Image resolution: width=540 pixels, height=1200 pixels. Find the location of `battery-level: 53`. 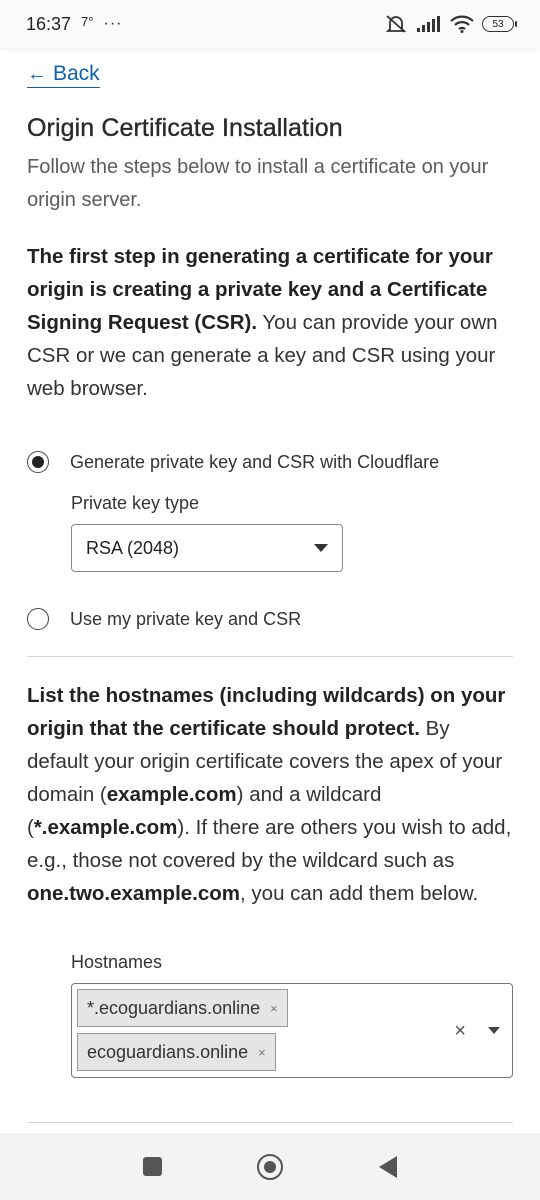

battery-level: 53 is located at coordinates (498, 24).